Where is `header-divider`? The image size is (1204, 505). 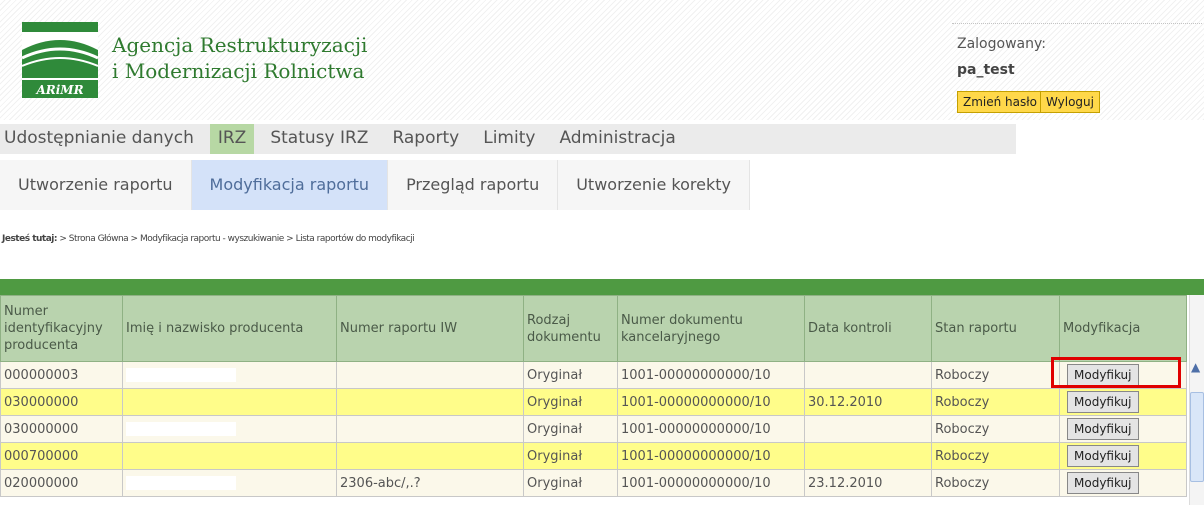
header-divider is located at coordinates (1077, 23).